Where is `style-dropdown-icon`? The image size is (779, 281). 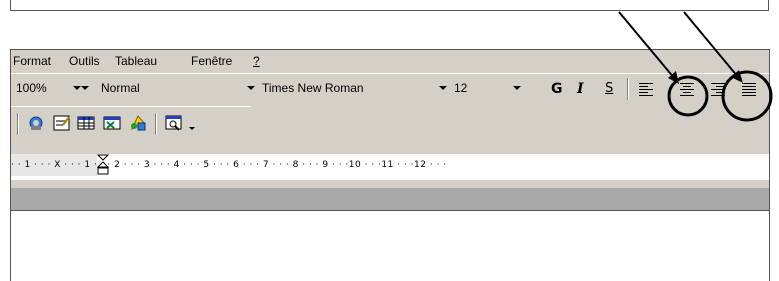
style-dropdown-icon is located at coordinates (251, 88).